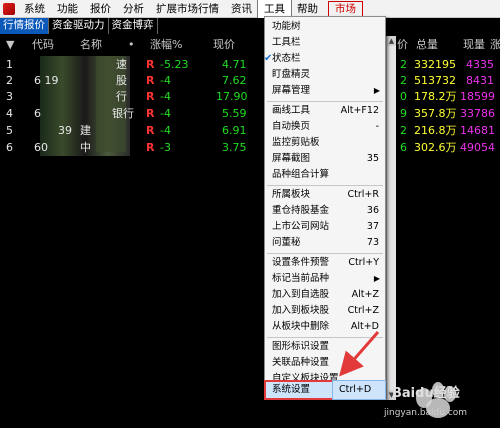 This screenshot has height=428, width=500. I want to click on watermark-brand: Baidu经验, so click(426, 393).